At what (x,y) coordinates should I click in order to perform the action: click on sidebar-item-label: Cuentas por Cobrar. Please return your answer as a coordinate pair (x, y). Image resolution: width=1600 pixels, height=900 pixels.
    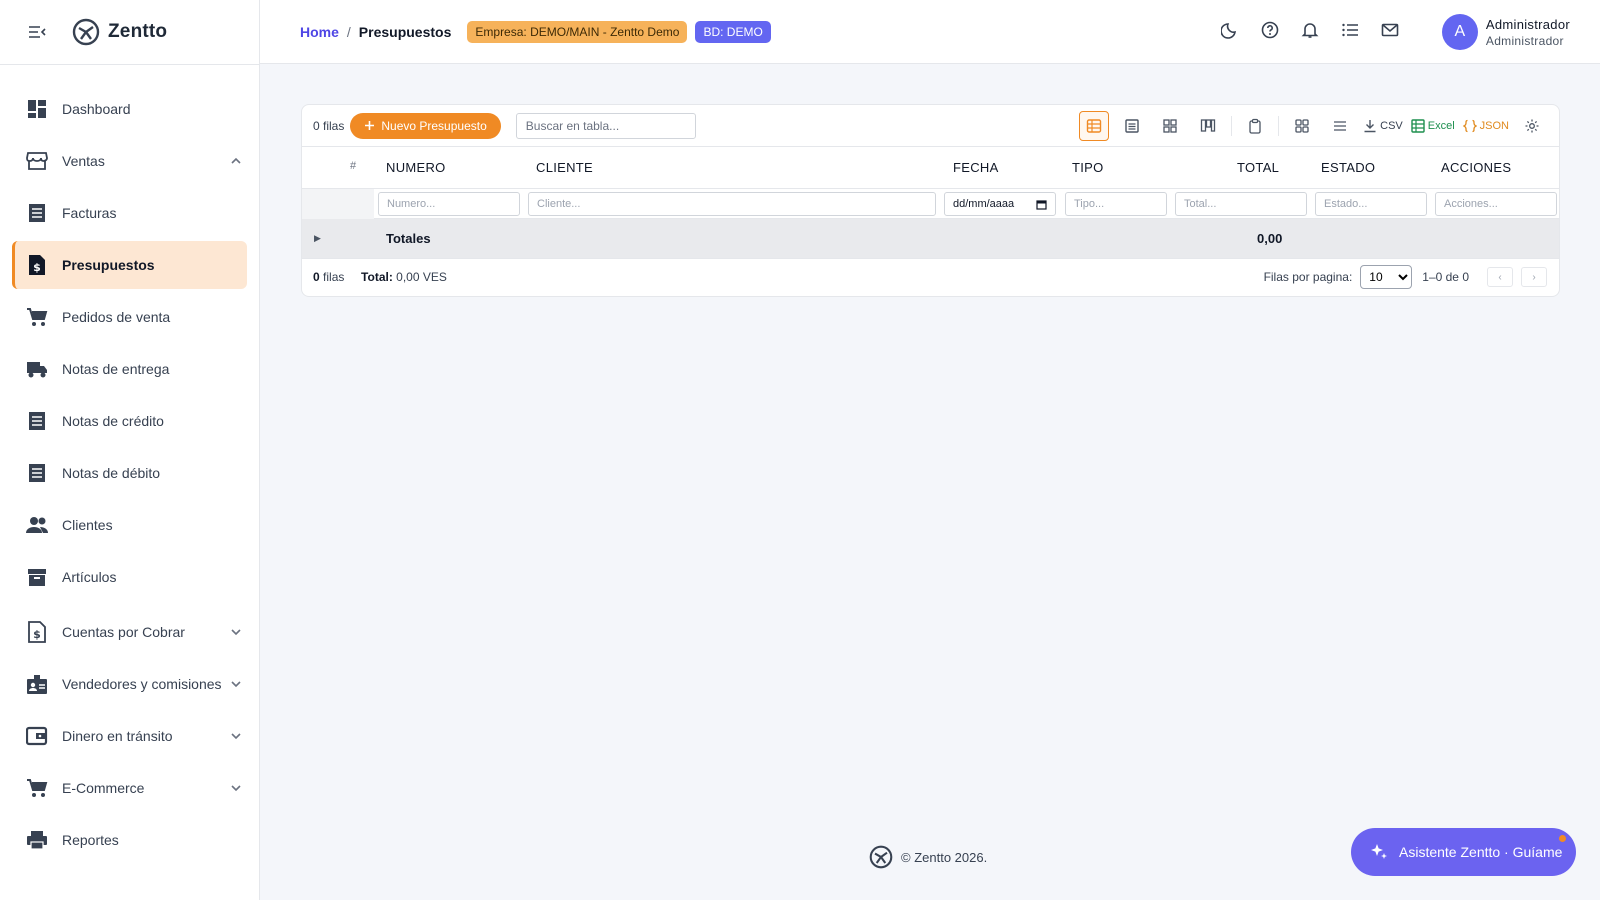
    Looking at the image, I should click on (123, 632).